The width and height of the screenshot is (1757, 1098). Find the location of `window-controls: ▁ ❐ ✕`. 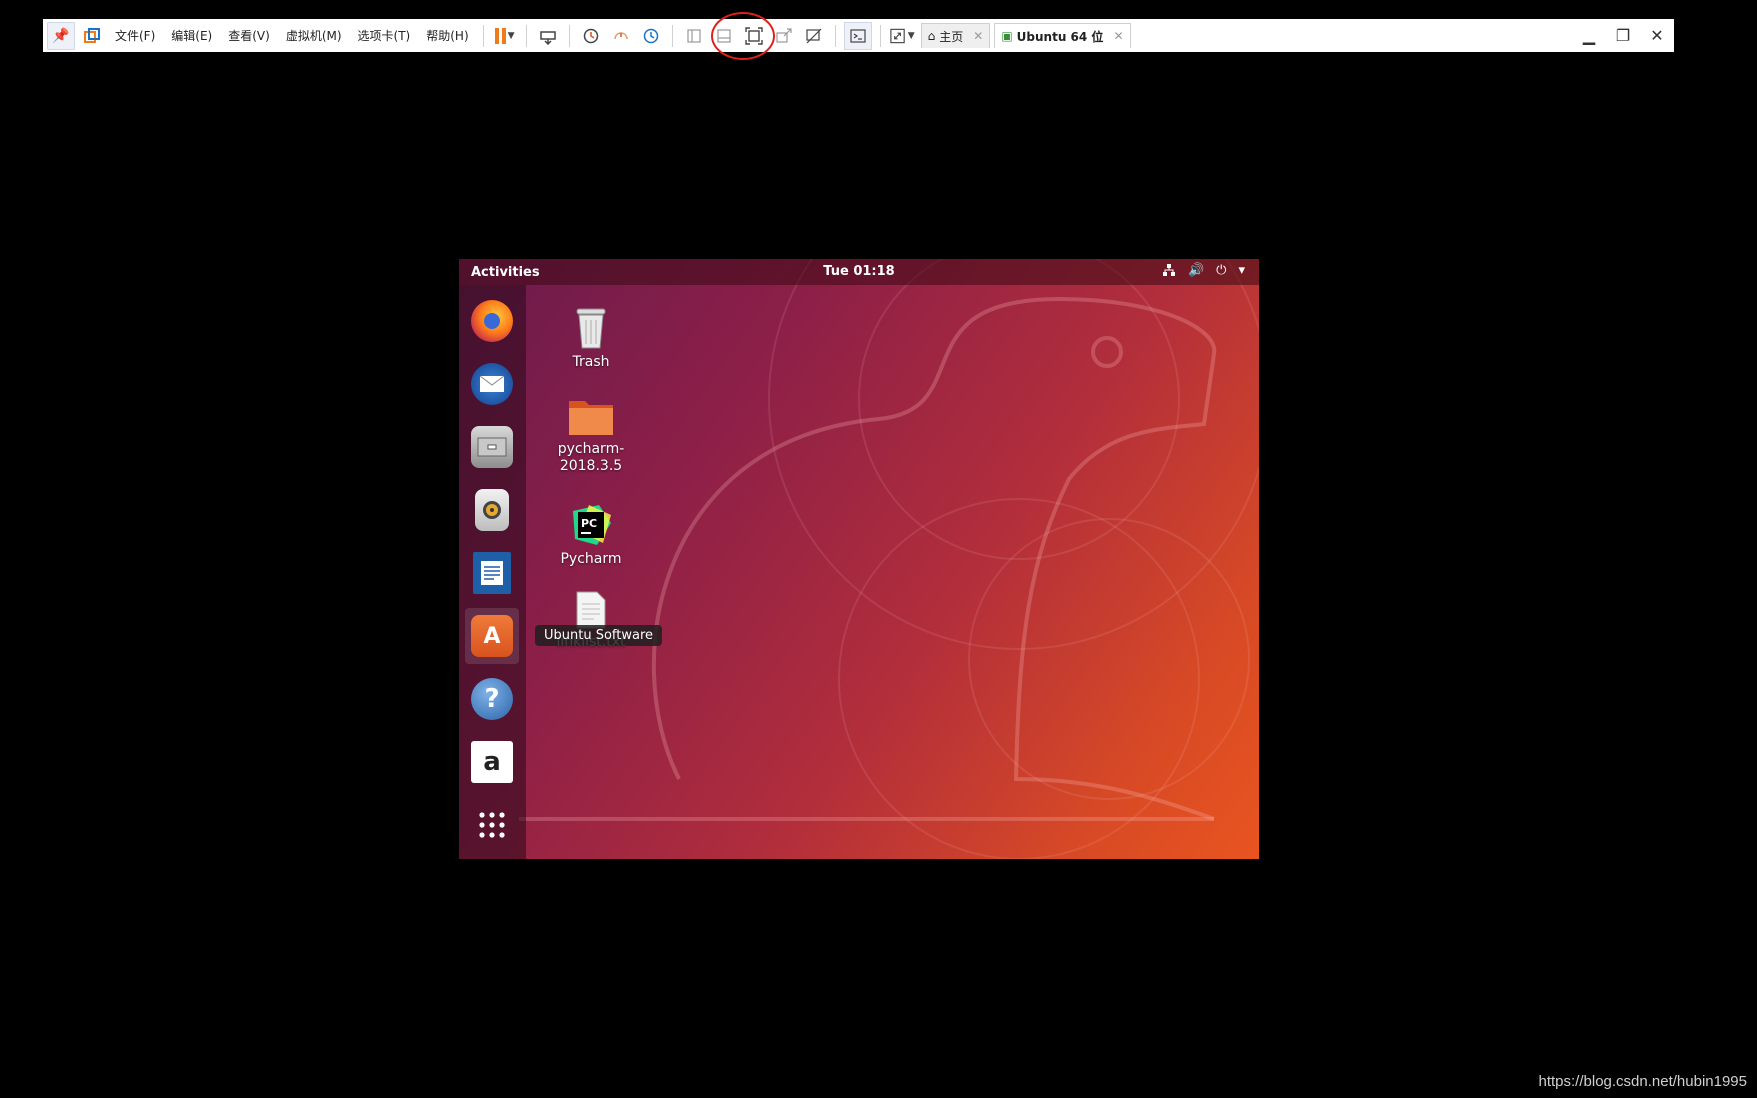

window-controls: ▁ ❐ ✕ is located at coordinates (1626, 36).